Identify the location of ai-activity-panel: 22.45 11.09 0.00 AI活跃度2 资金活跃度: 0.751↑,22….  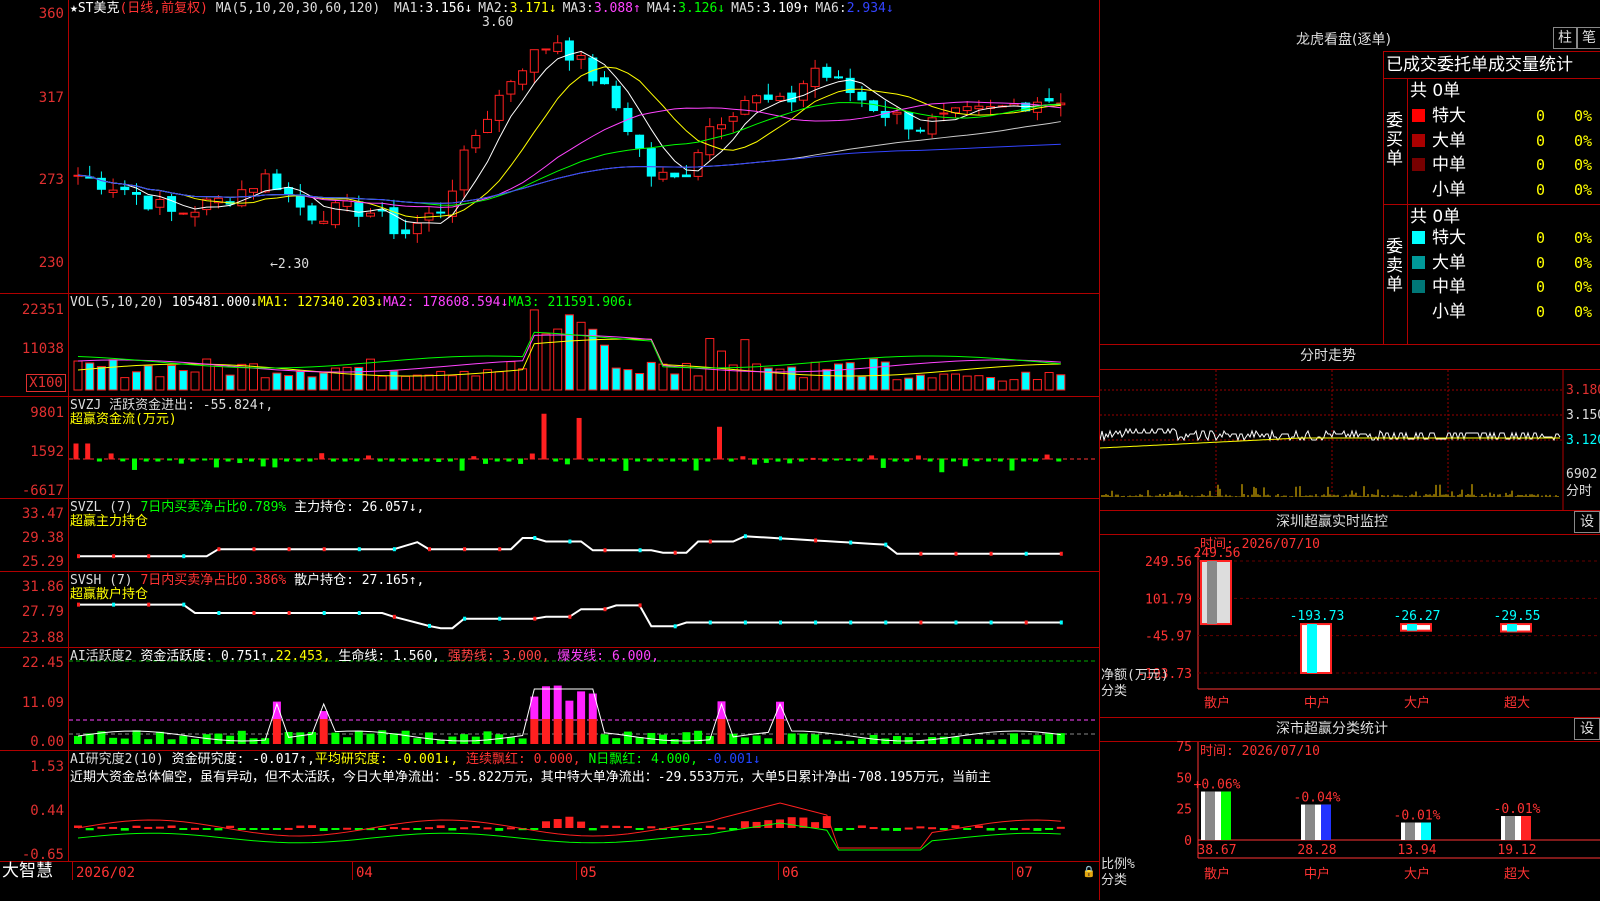
(550, 699).